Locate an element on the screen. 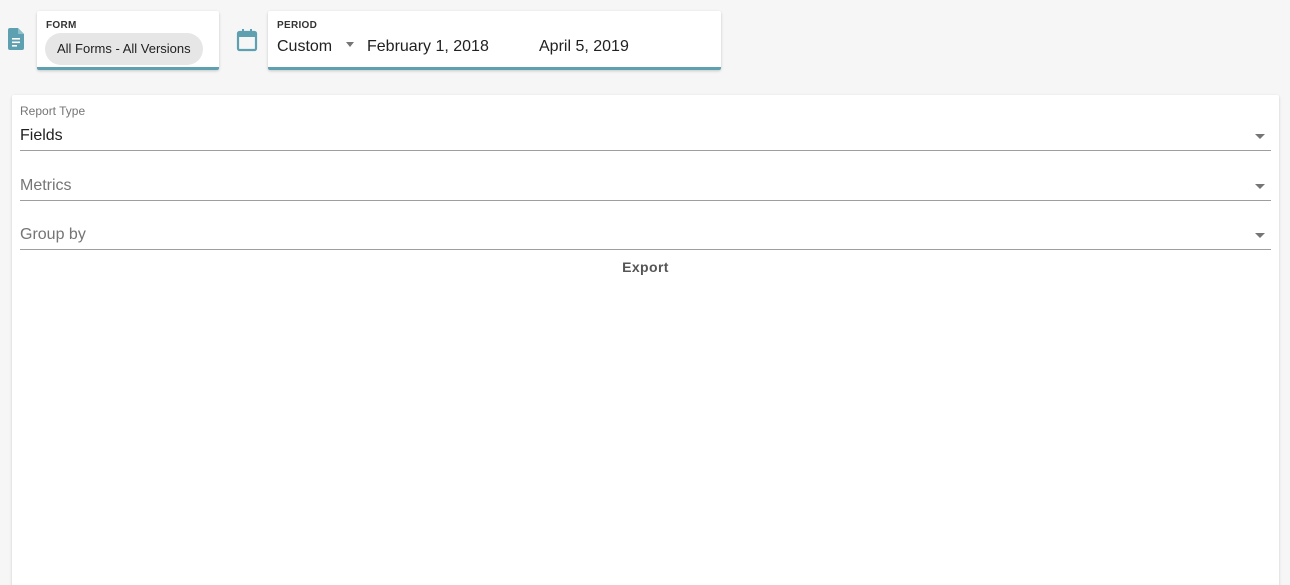 This screenshot has width=1290, height=585. metrics-placeholder: Metrics is located at coordinates (46, 185).